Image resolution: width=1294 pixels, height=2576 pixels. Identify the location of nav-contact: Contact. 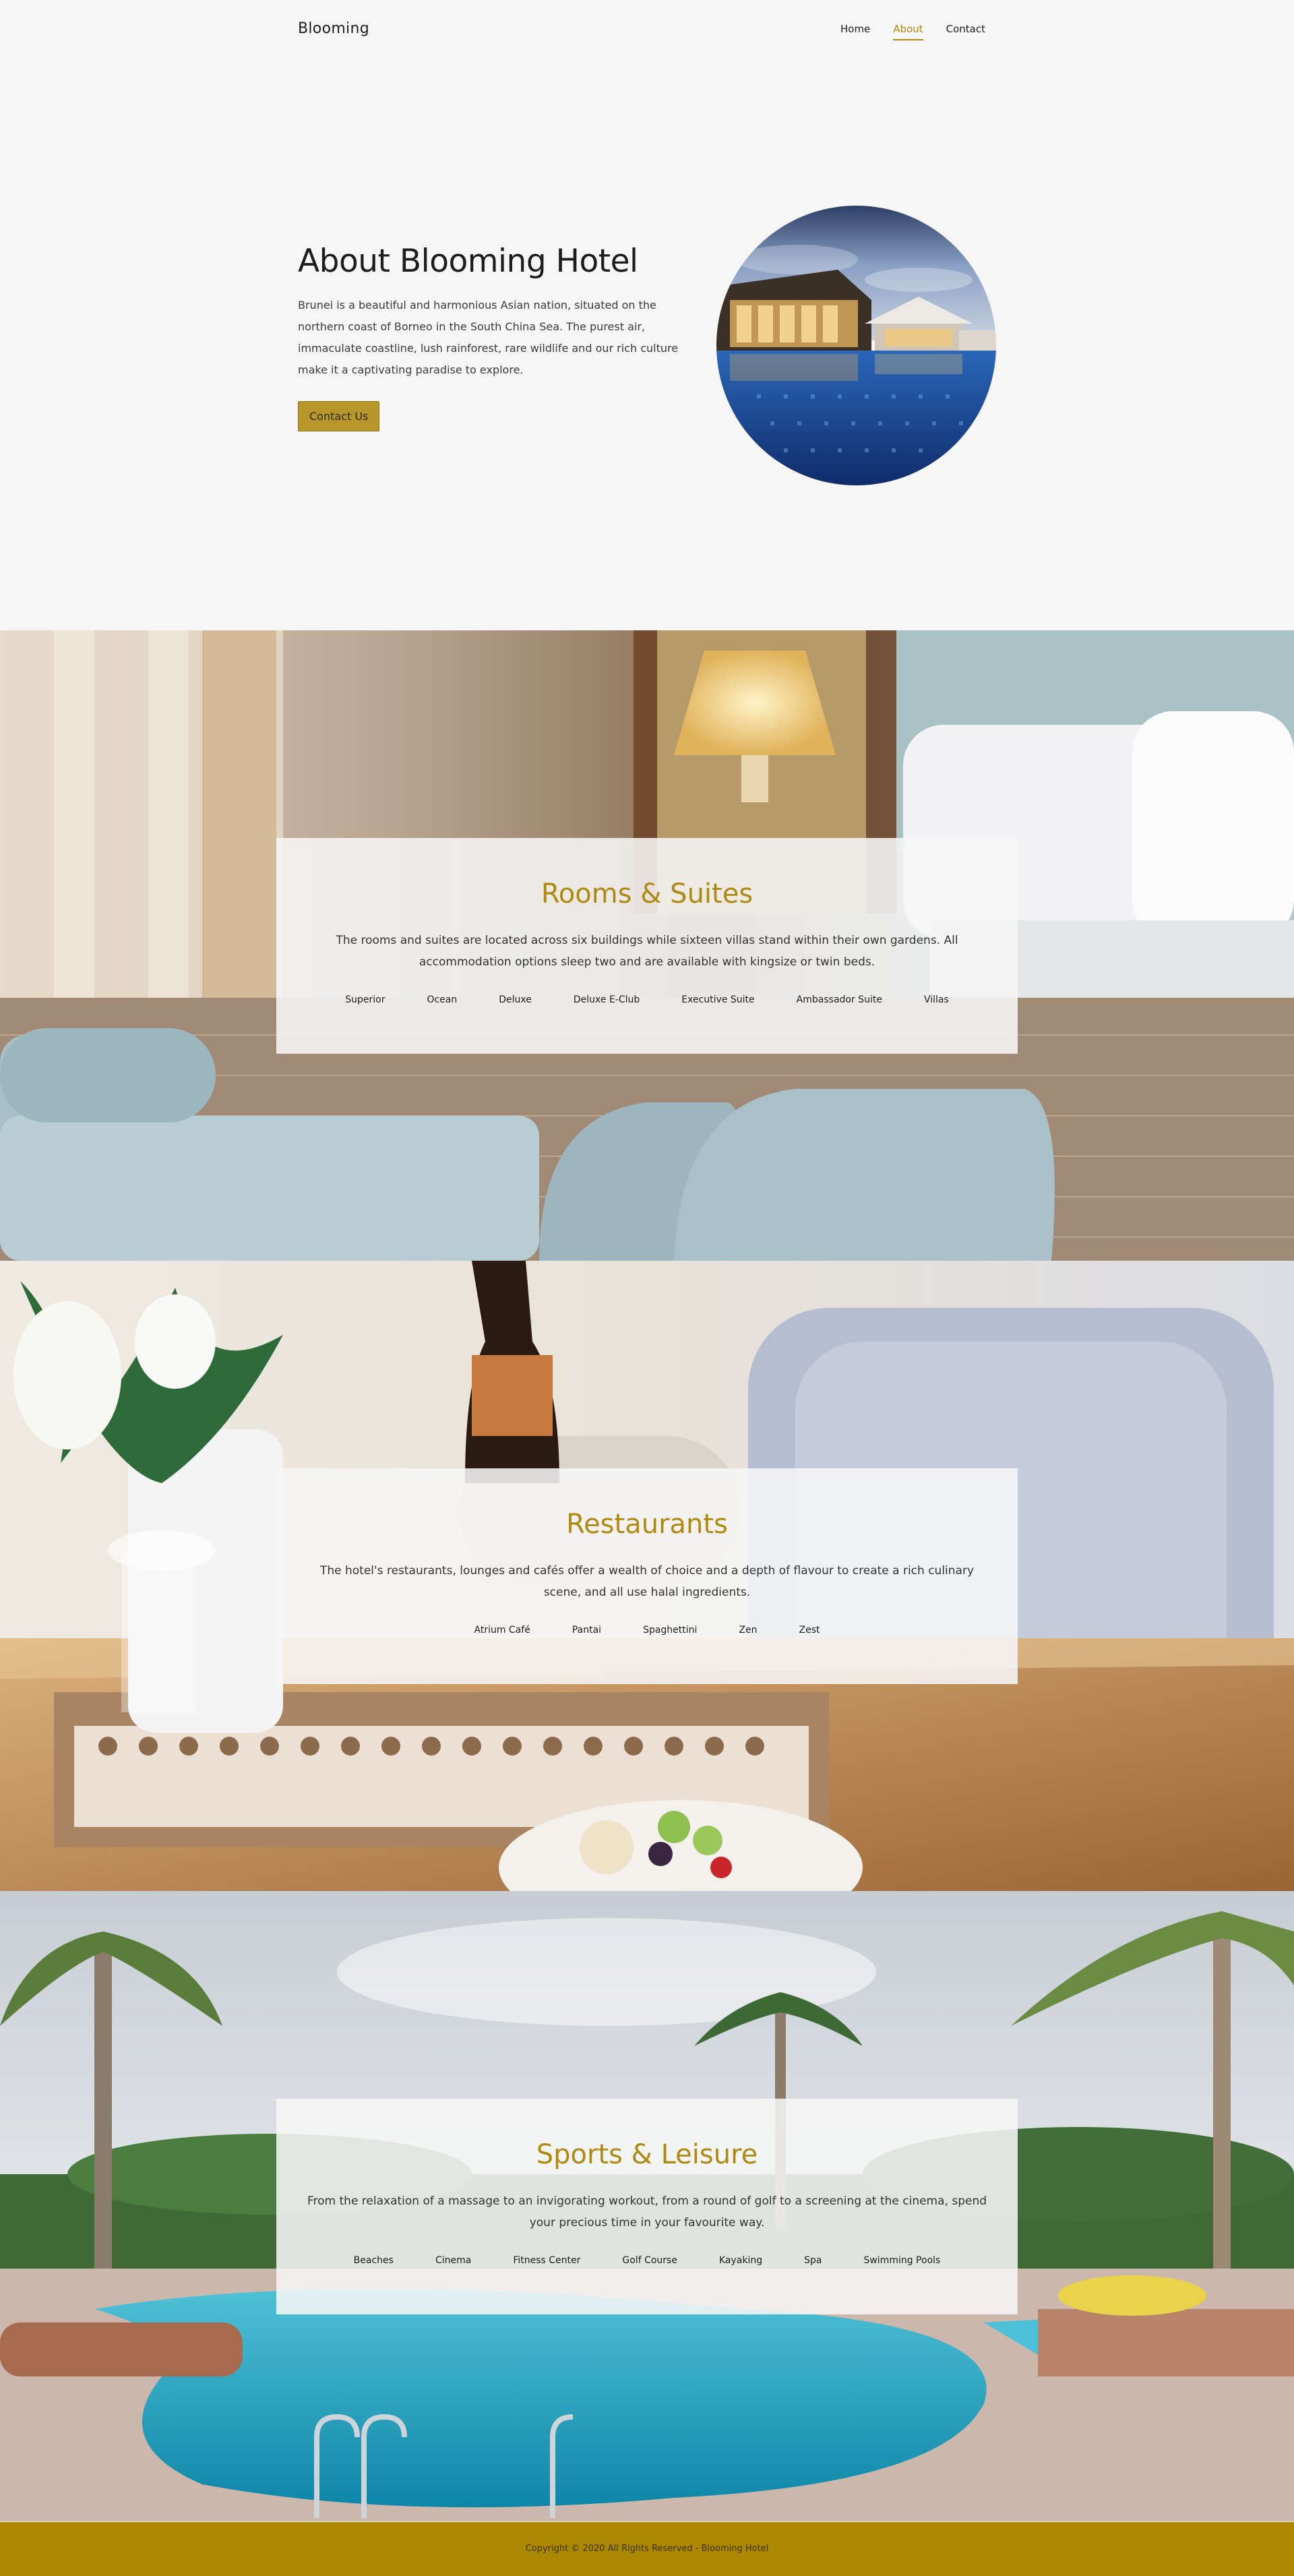
(966, 32).